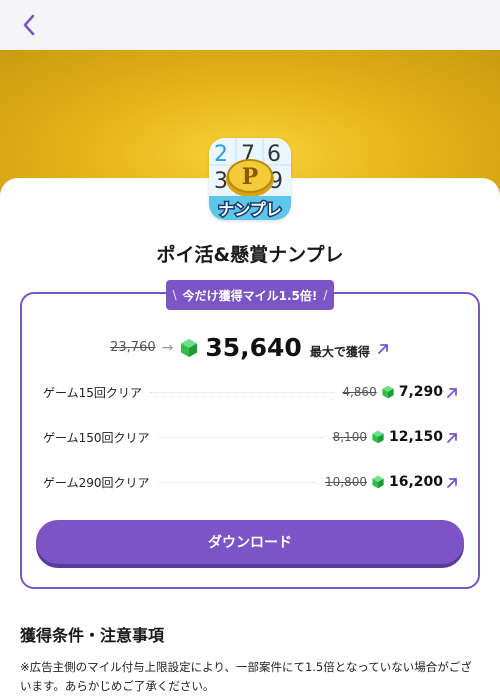  Describe the element at coordinates (253, 347) in the screenshot. I see `new-total-value: 35,640` at that location.